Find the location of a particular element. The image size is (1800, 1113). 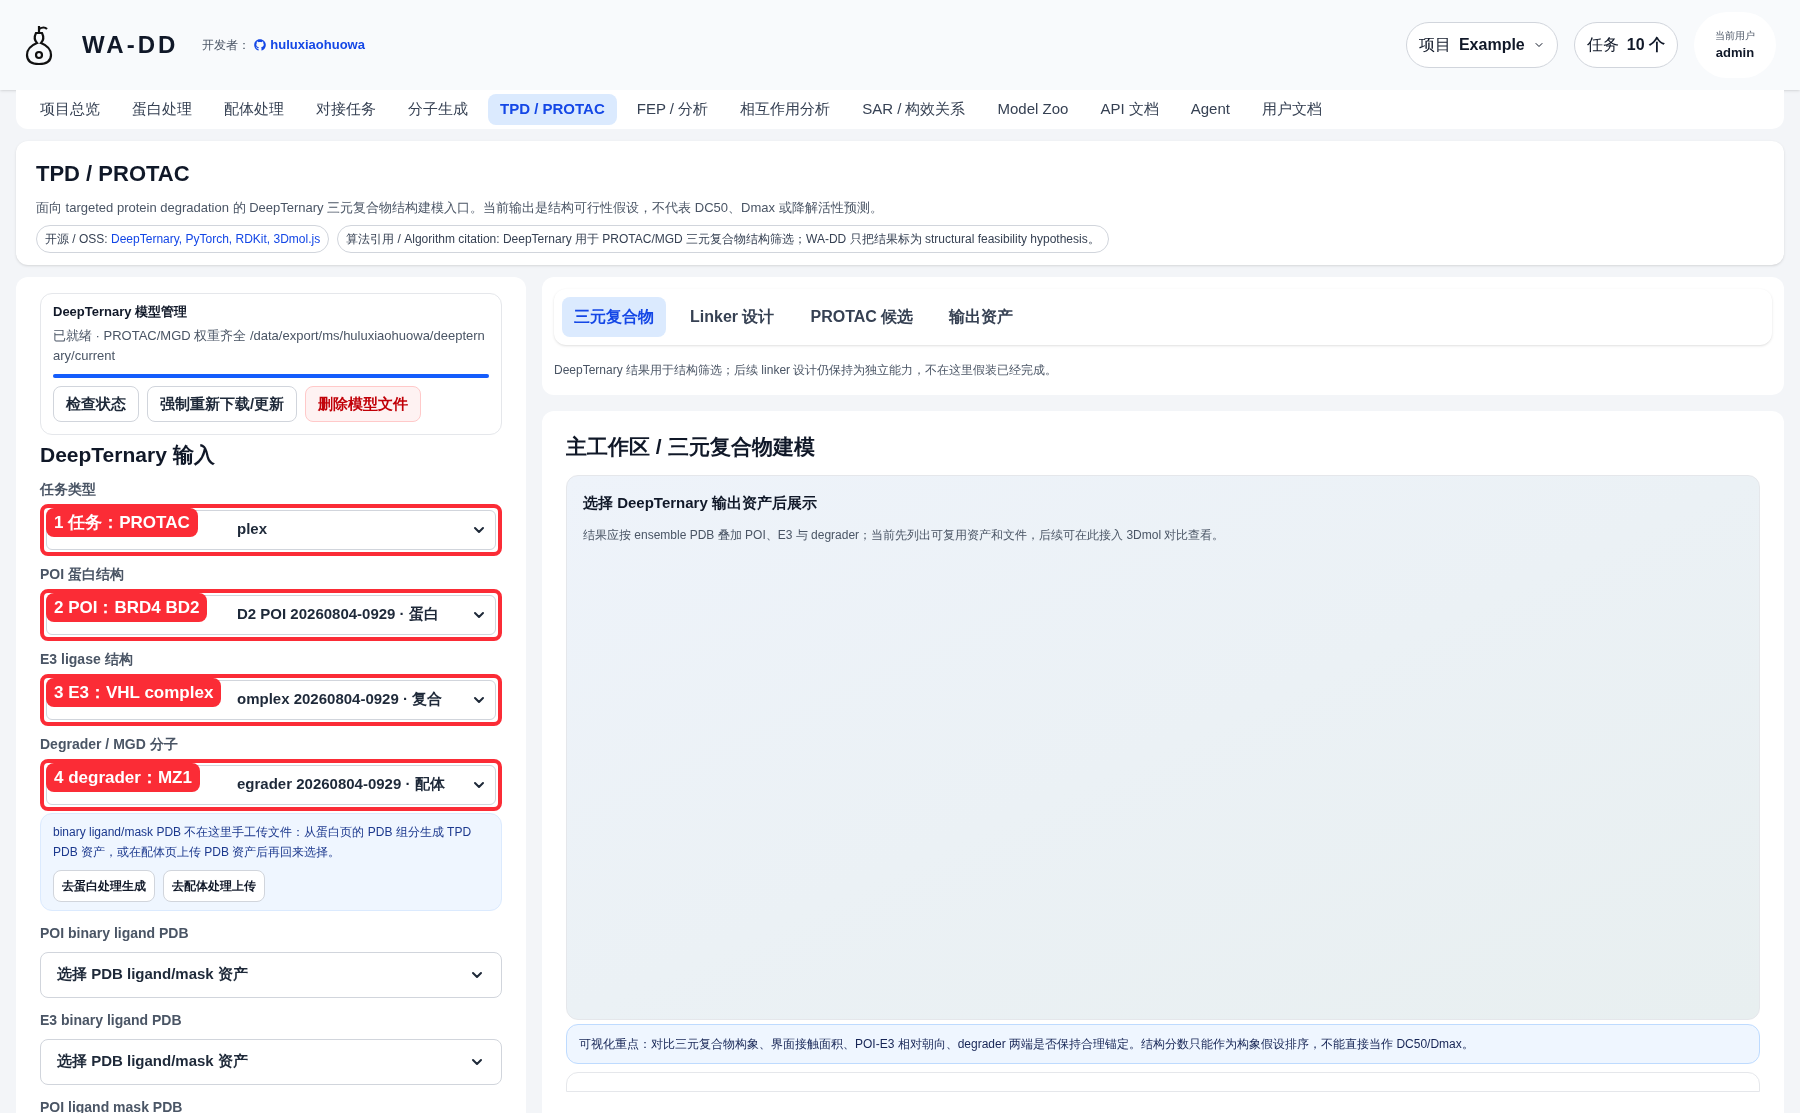

tab: Linker 设计 is located at coordinates (732, 317).